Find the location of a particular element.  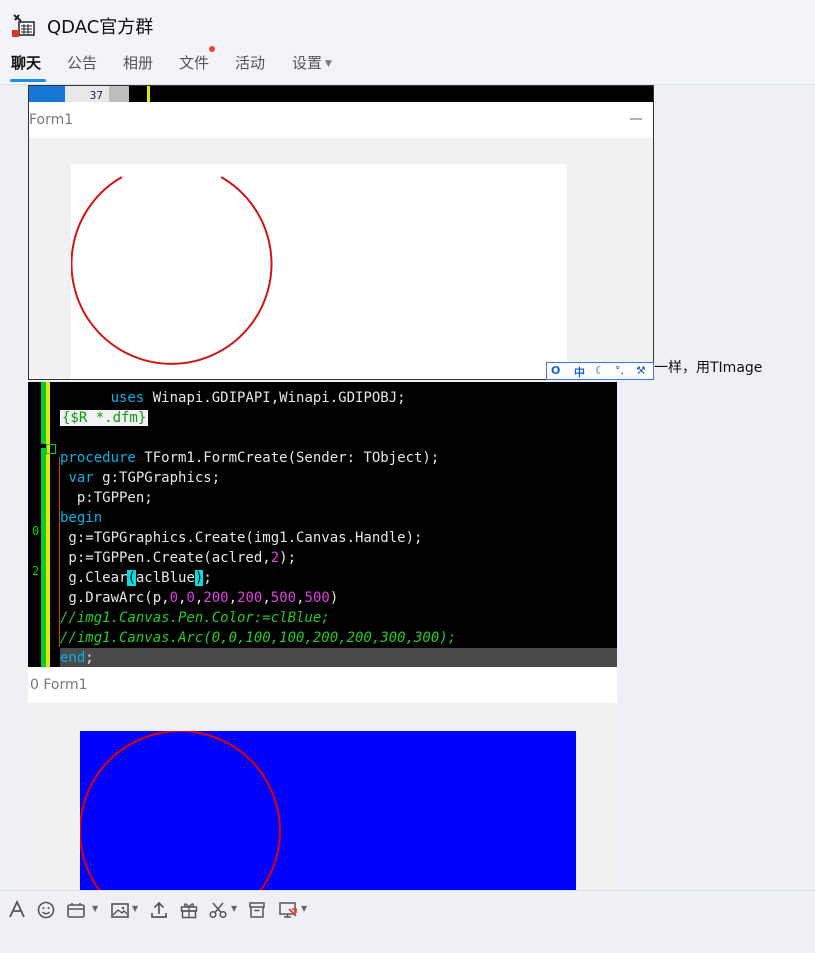

code-token: {$R *.dfm} is located at coordinates (104, 418).